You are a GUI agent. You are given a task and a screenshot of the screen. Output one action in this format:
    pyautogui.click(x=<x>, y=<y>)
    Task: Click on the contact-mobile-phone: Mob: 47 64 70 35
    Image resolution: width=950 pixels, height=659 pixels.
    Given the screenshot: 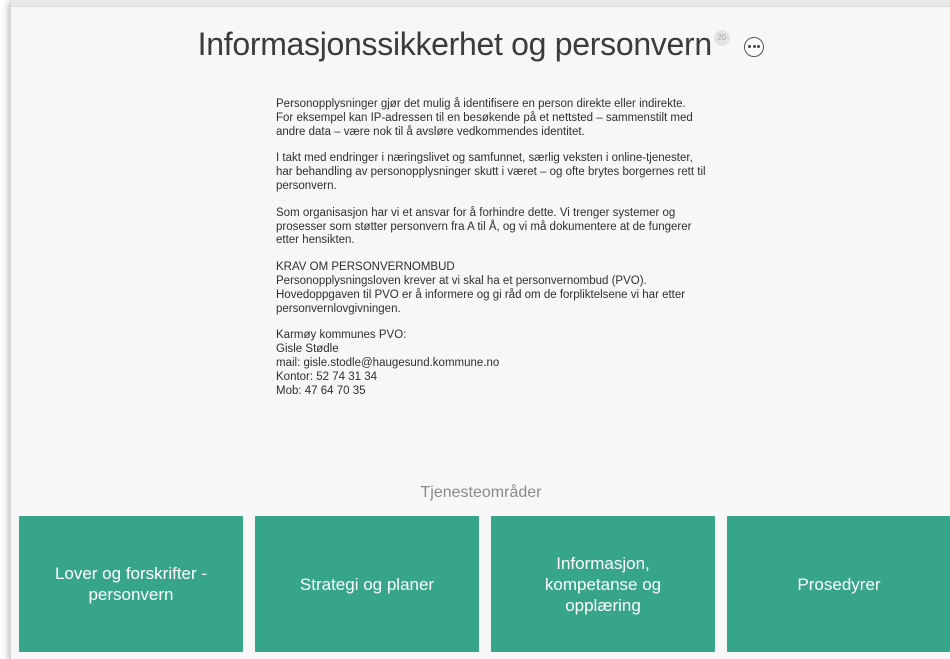 What is the action you would take?
    pyautogui.click(x=321, y=390)
    